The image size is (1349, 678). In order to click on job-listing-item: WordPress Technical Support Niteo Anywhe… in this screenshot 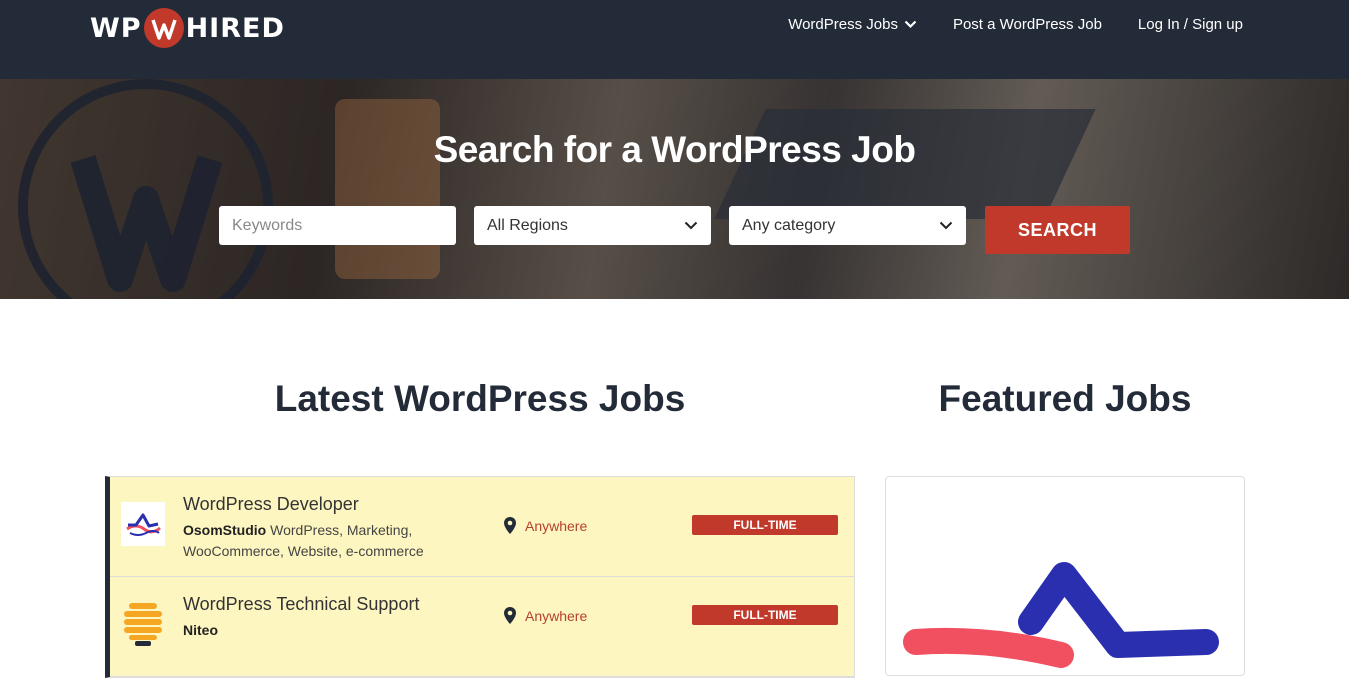, I will do `click(482, 627)`.